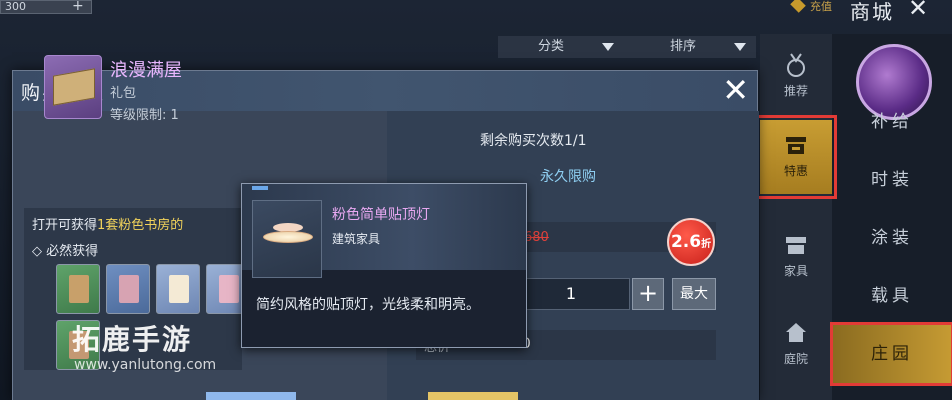 The height and width of the screenshot is (400, 952). What do you see at coordinates (648, 294) in the screenshot?
I see `quantity-plus-button: +` at bounding box center [648, 294].